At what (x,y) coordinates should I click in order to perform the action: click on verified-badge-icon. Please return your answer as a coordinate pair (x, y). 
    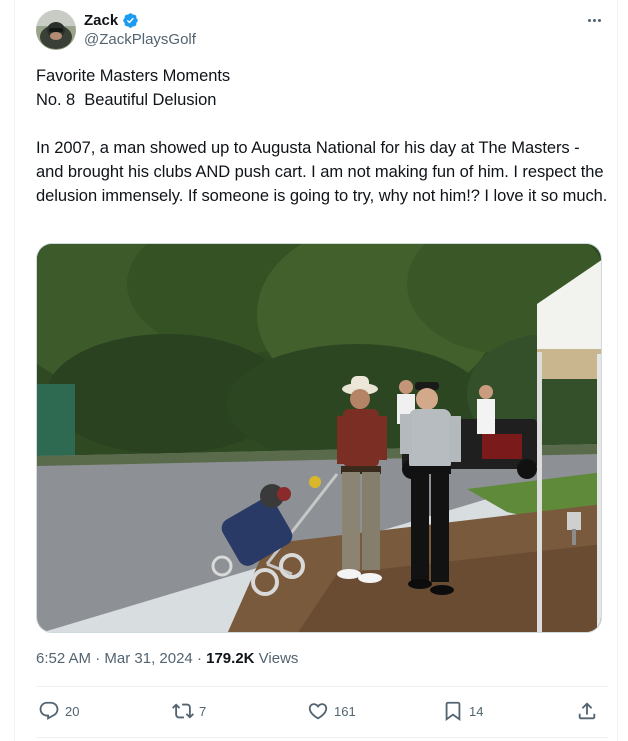
    Looking at the image, I should click on (130, 20).